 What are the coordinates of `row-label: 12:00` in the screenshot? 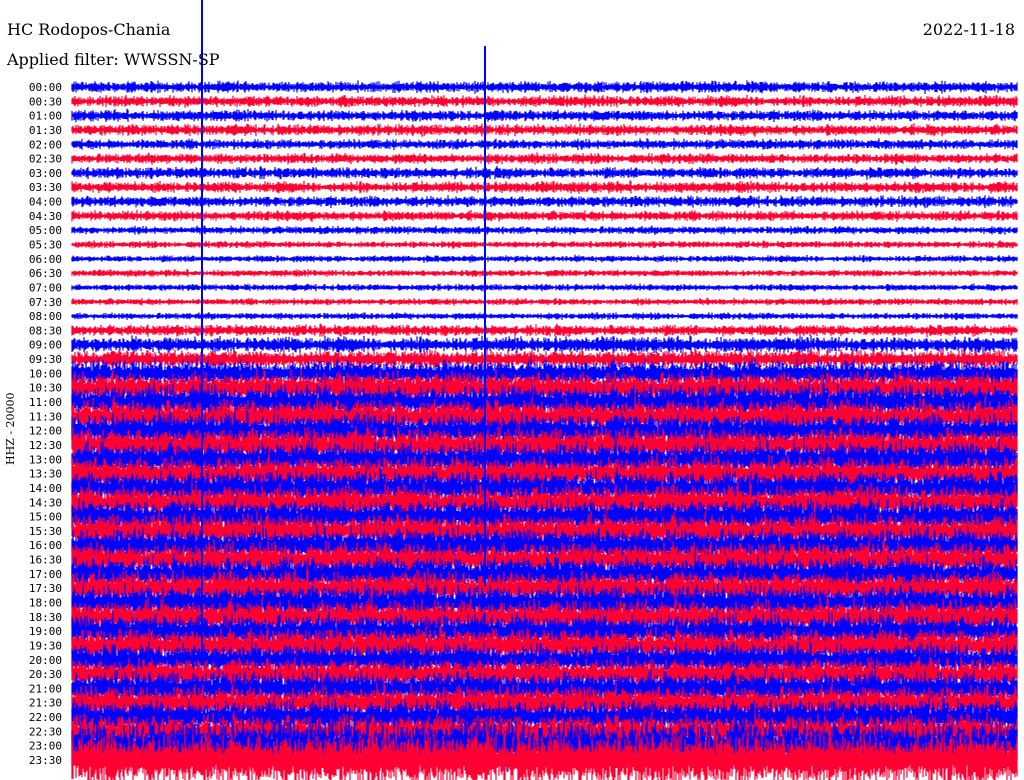 It's located at (45, 431).